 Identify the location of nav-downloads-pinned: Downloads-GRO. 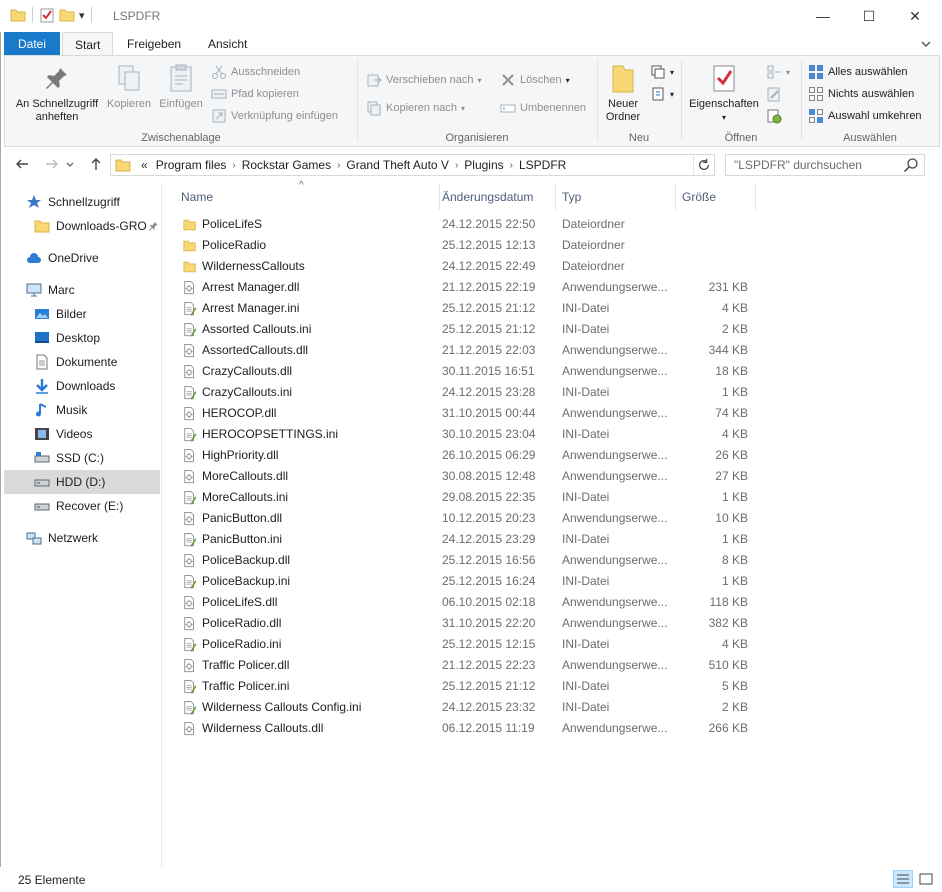
(97, 226).